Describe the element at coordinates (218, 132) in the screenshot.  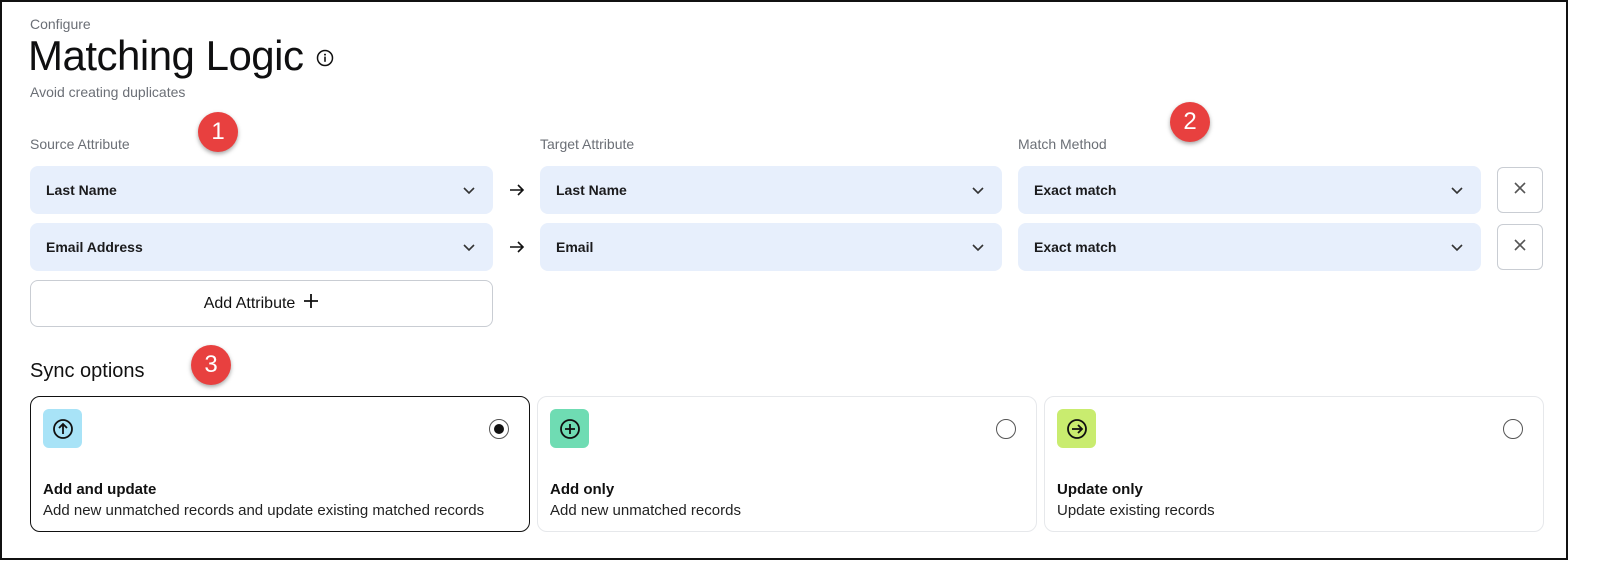
I see `annotation-marker-1: 1` at that location.